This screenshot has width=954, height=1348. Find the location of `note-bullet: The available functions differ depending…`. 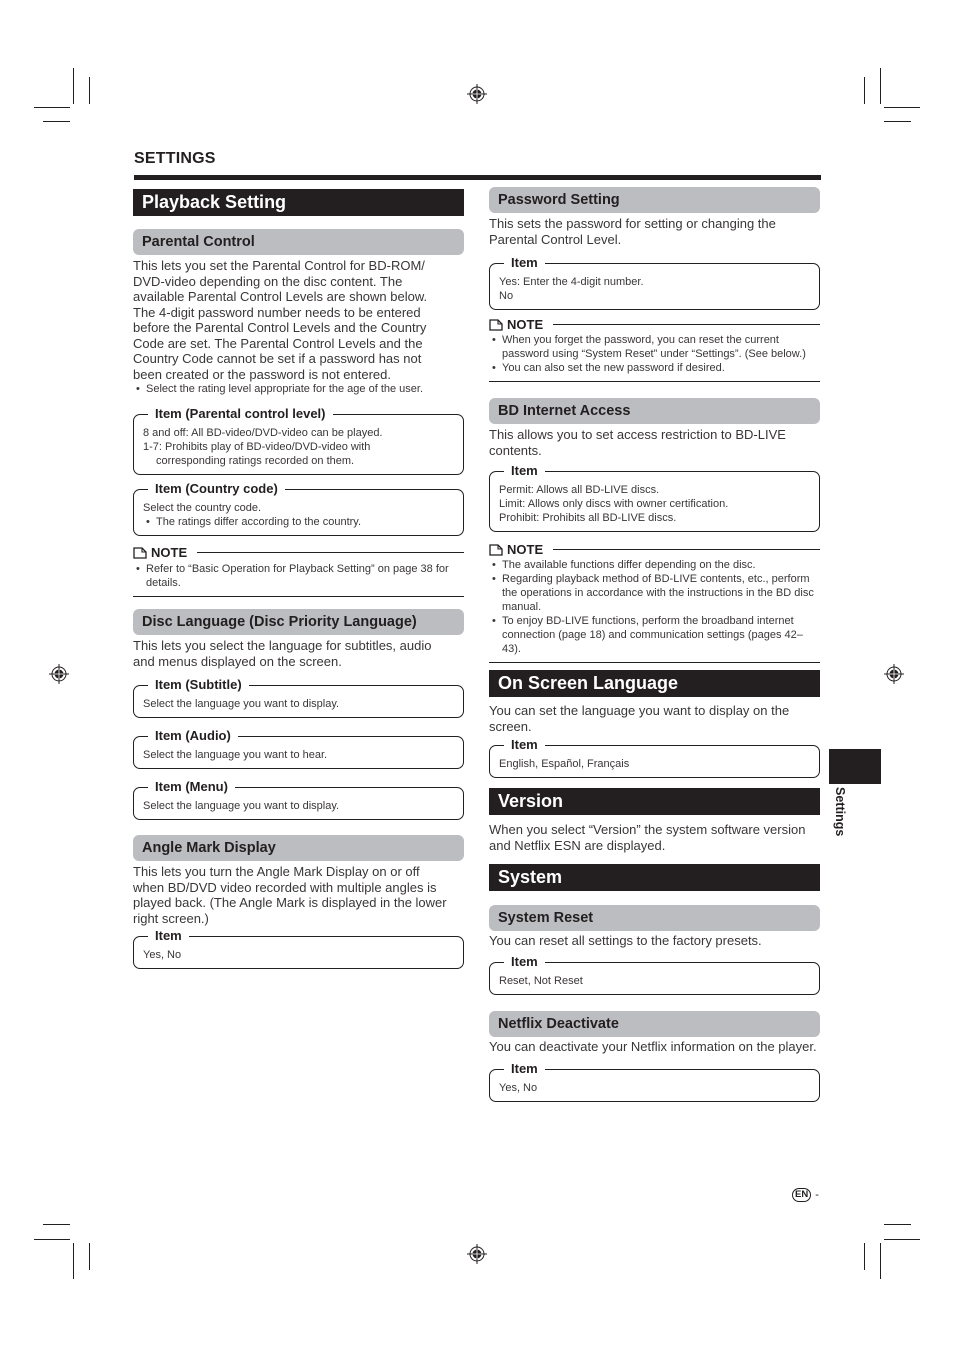

note-bullet: The available functions differ depending… is located at coordinates (654, 565).